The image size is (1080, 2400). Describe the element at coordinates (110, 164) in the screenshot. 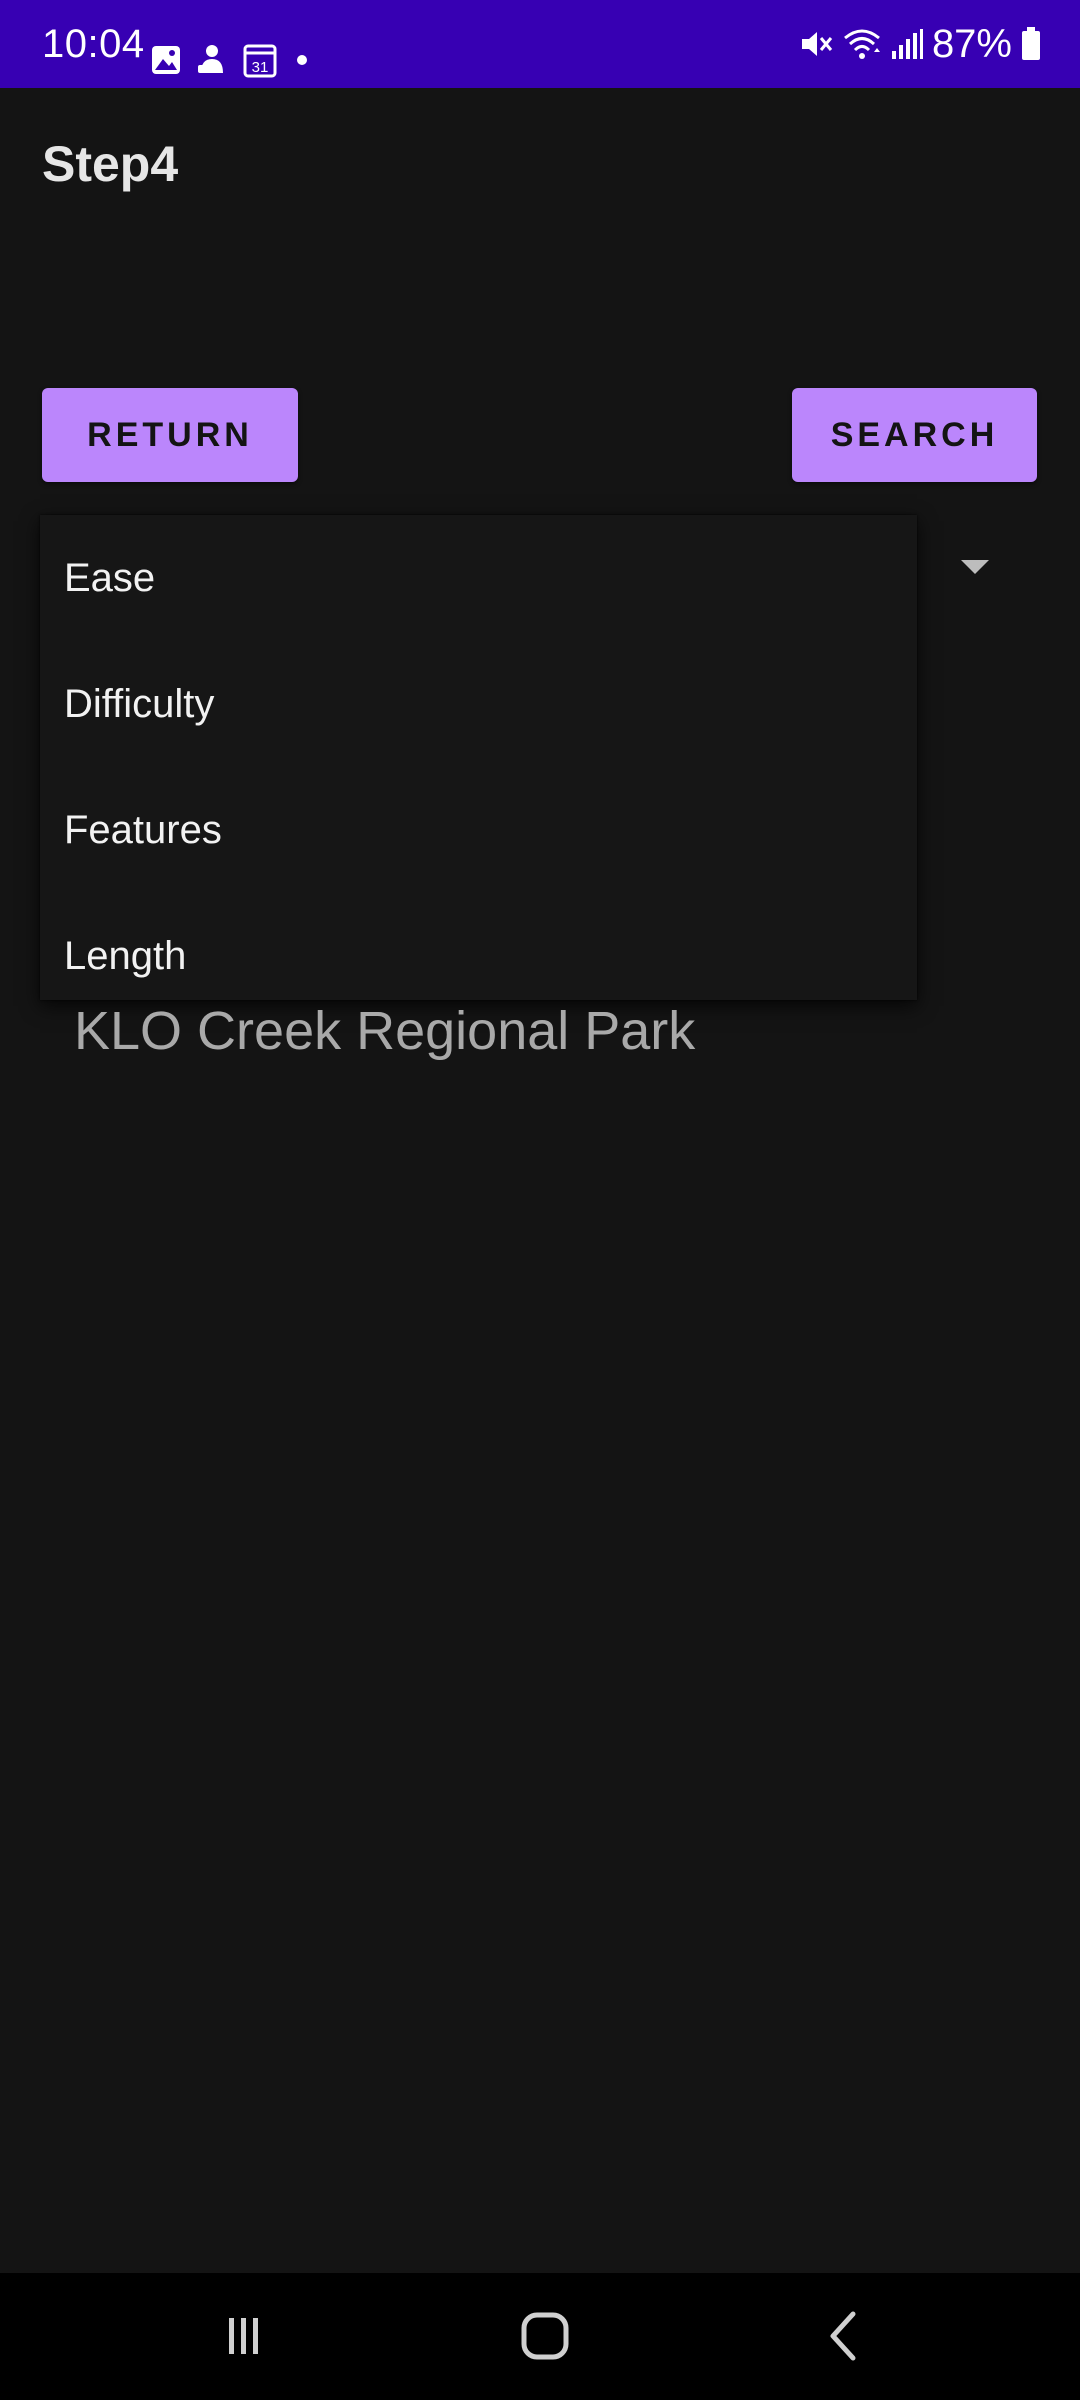

I see `page-title: Step4` at that location.